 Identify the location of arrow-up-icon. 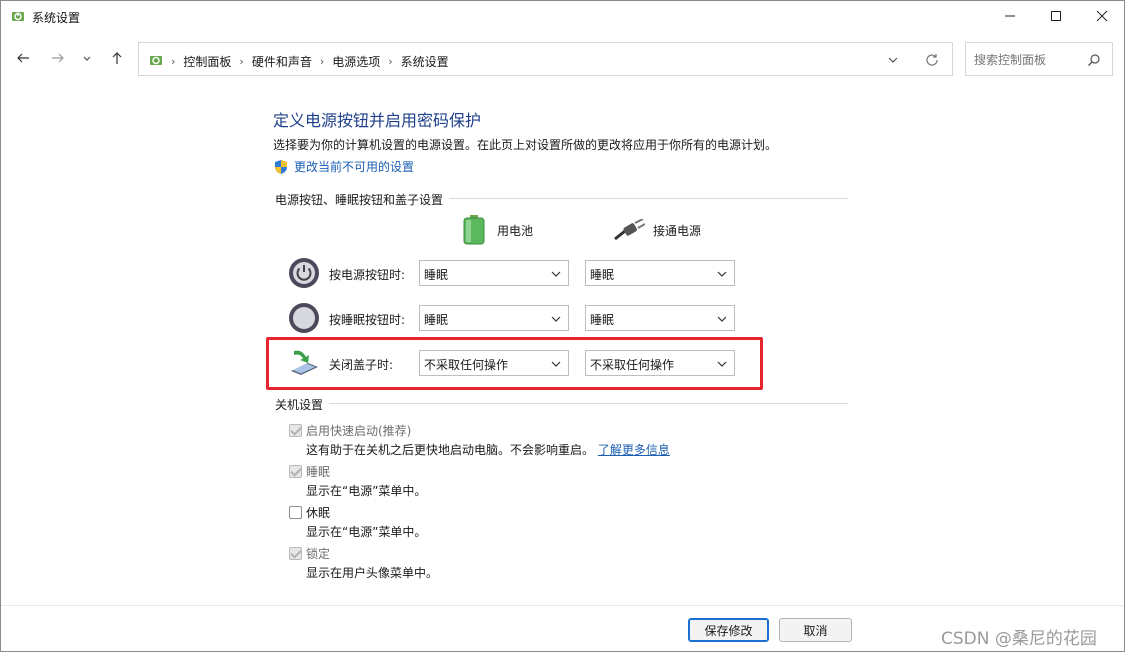
(117, 58).